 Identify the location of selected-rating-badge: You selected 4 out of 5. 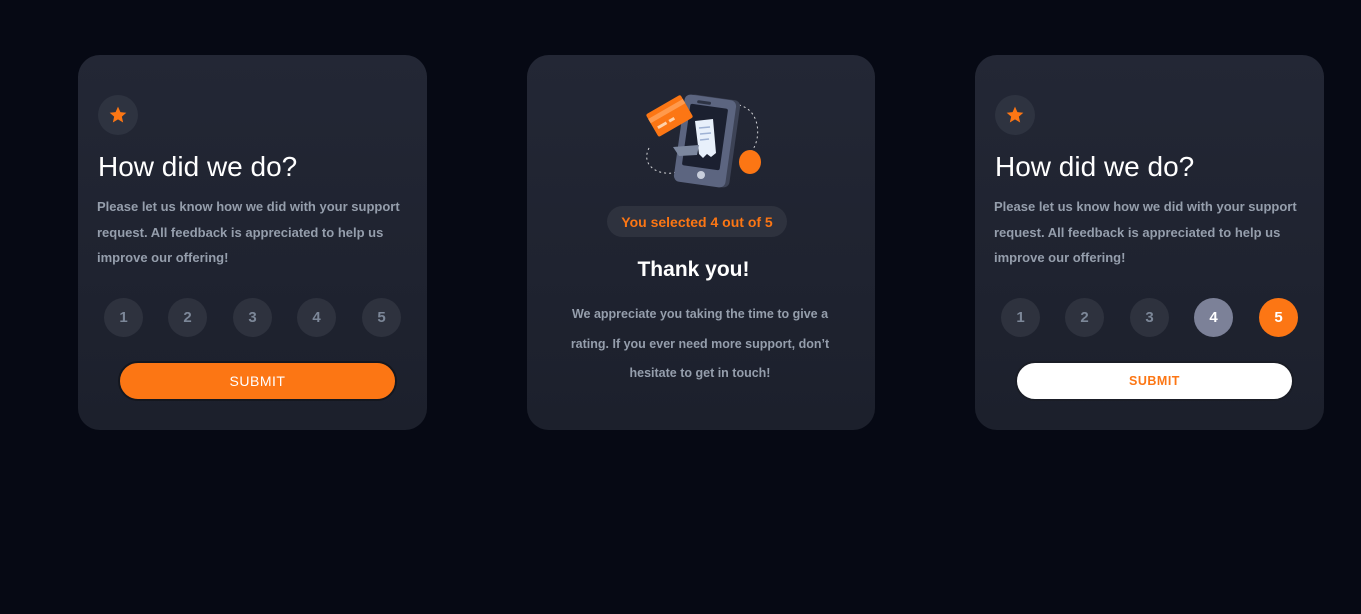
(697, 221).